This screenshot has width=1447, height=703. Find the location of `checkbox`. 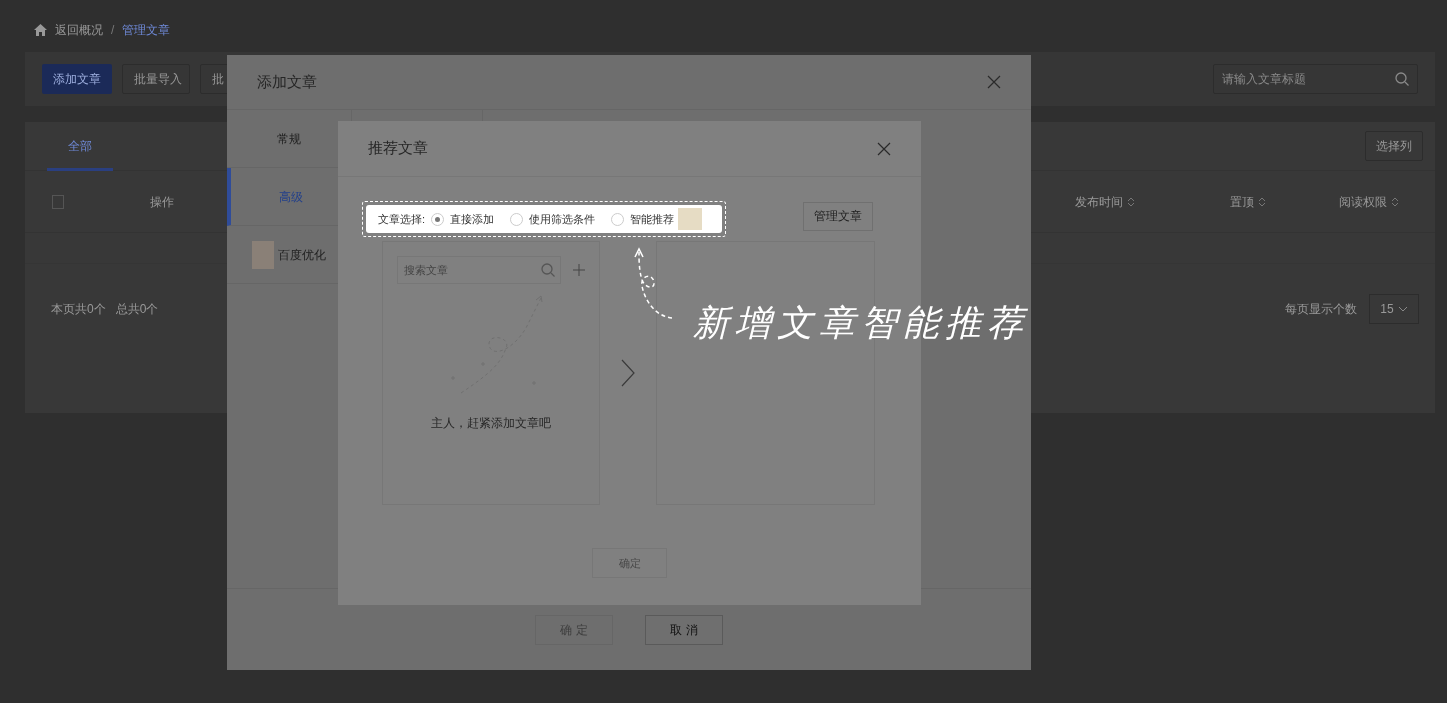

checkbox is located at coordinates (58, 201).